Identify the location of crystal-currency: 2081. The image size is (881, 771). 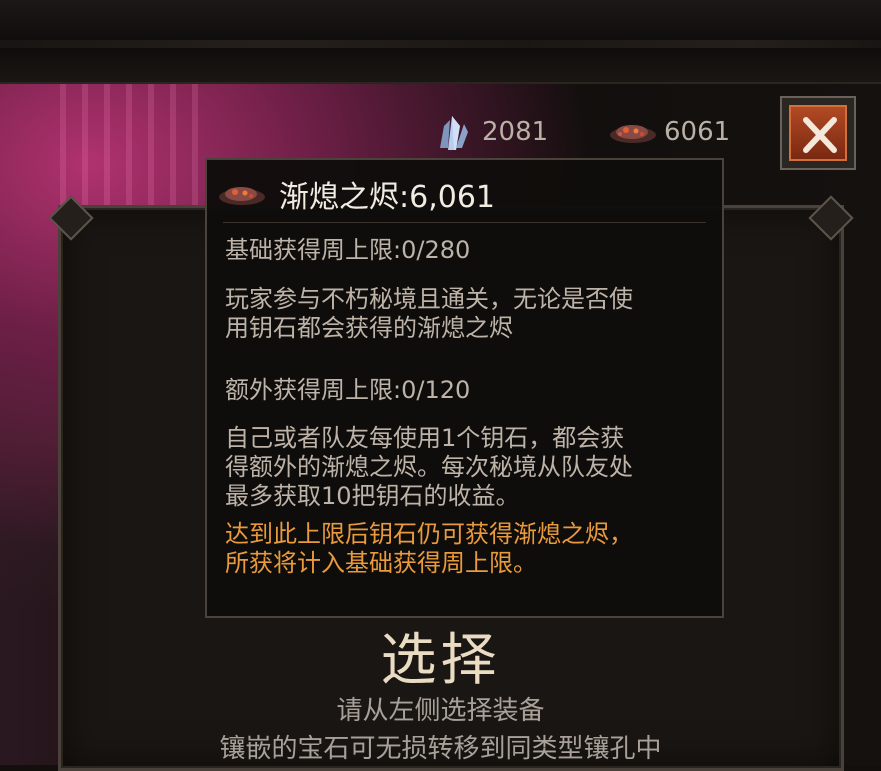
(491, 132).